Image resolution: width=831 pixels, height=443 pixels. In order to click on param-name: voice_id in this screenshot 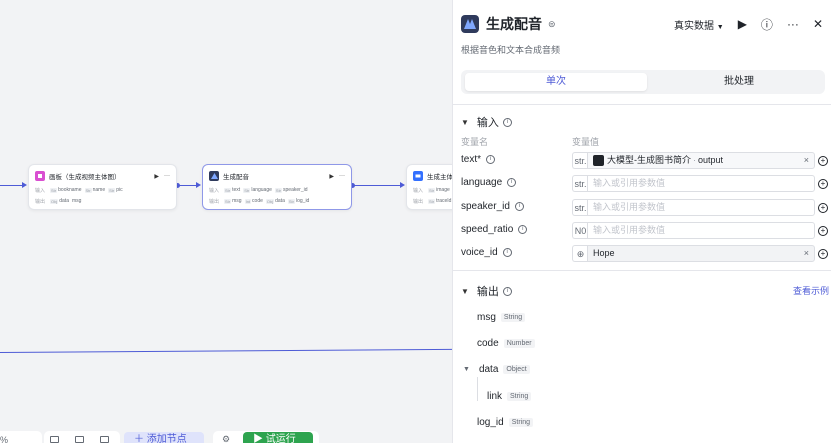, I will do `click(479, 252)`.